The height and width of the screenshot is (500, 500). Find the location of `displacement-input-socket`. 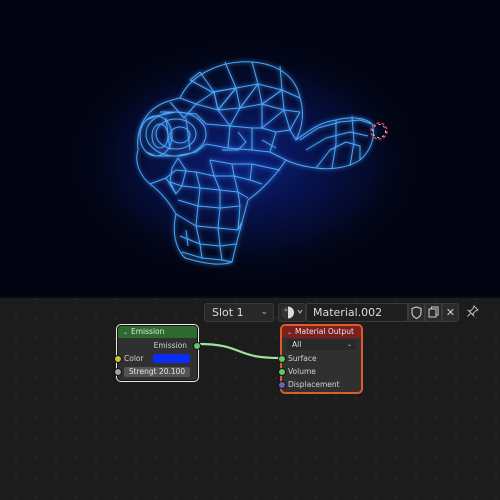

displacement-input-socket is located at coordinates (282, 385).